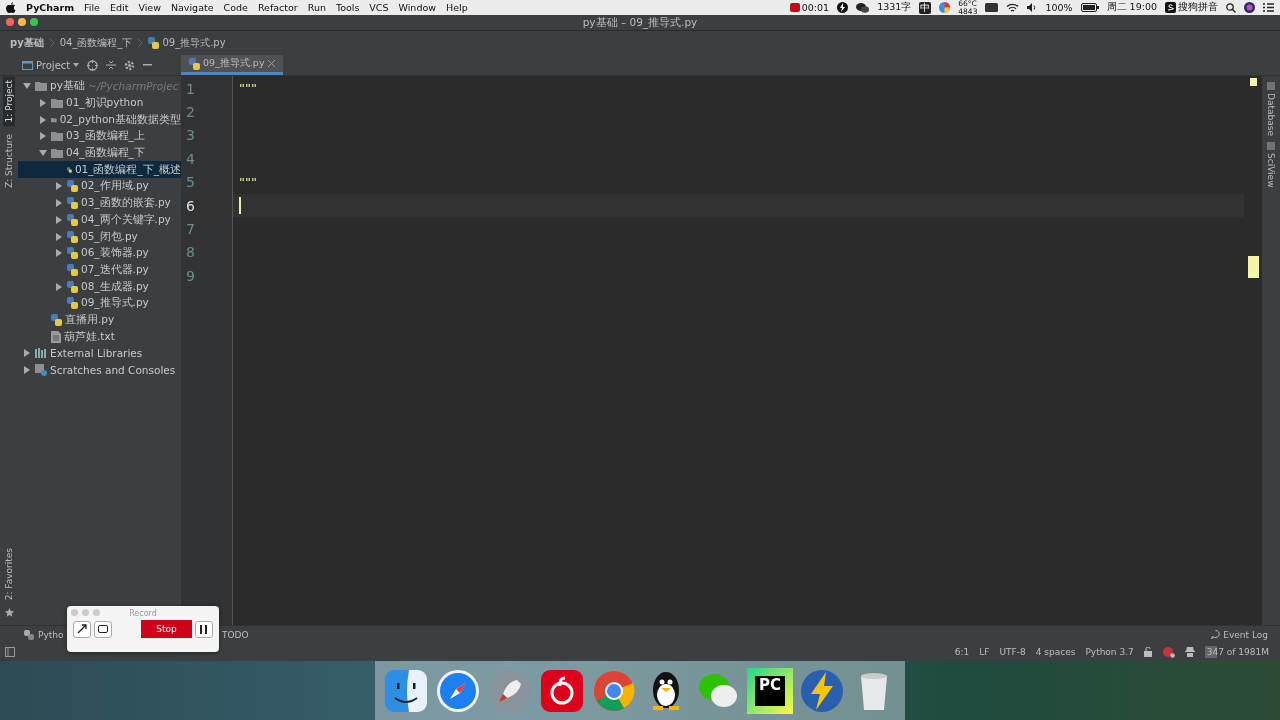 This screenshot has height=720, width=1280. I want to click on editor-tab: 09_推导式.py, so click(232, 65).